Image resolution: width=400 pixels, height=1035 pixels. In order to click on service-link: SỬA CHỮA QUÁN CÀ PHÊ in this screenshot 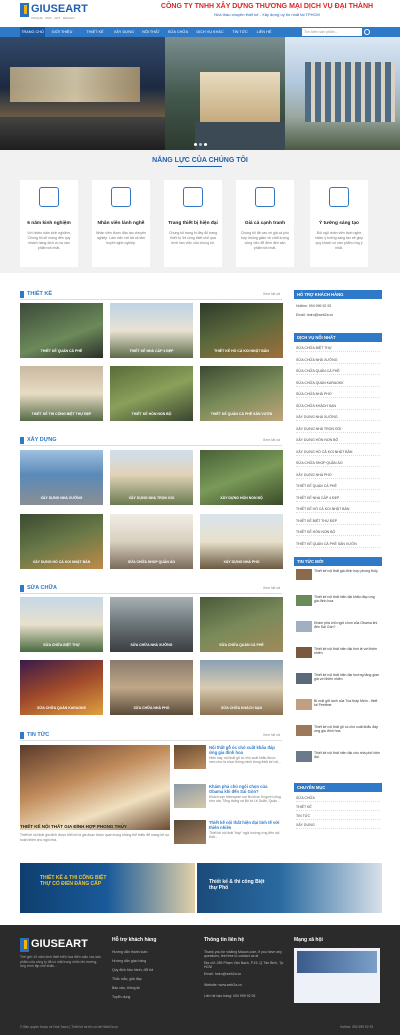, I will do `click(338, 371)`.